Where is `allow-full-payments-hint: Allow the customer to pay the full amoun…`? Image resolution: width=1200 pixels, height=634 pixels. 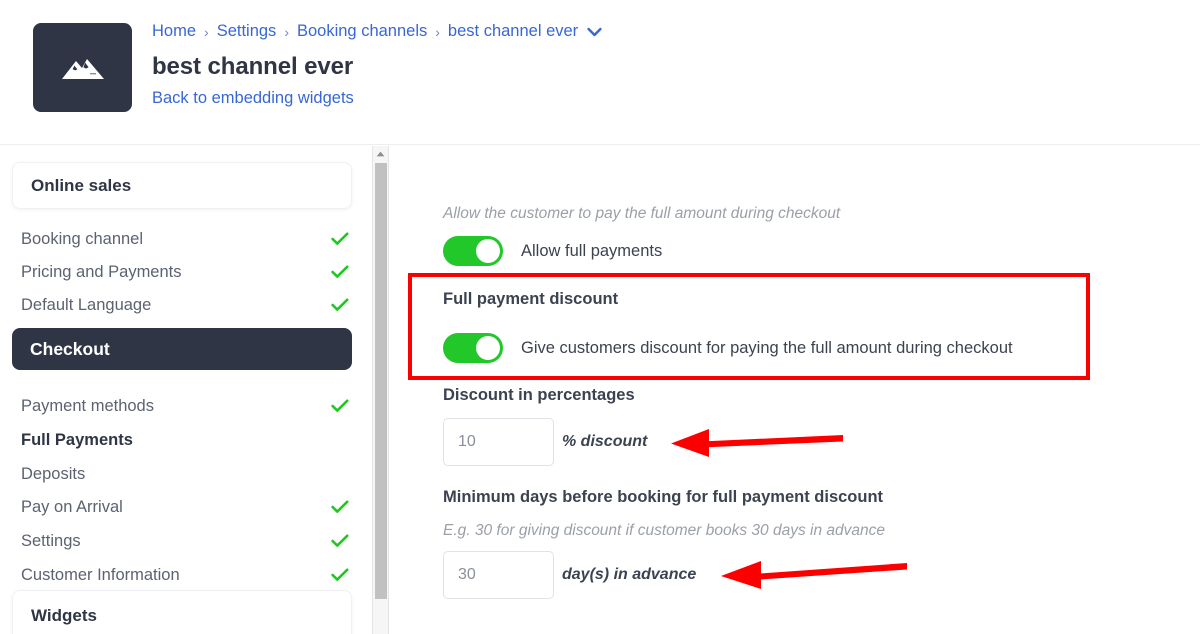
allow-full-payments-hint: Allow the customer to pay the full amoun… is located at coordinates (642, 213).